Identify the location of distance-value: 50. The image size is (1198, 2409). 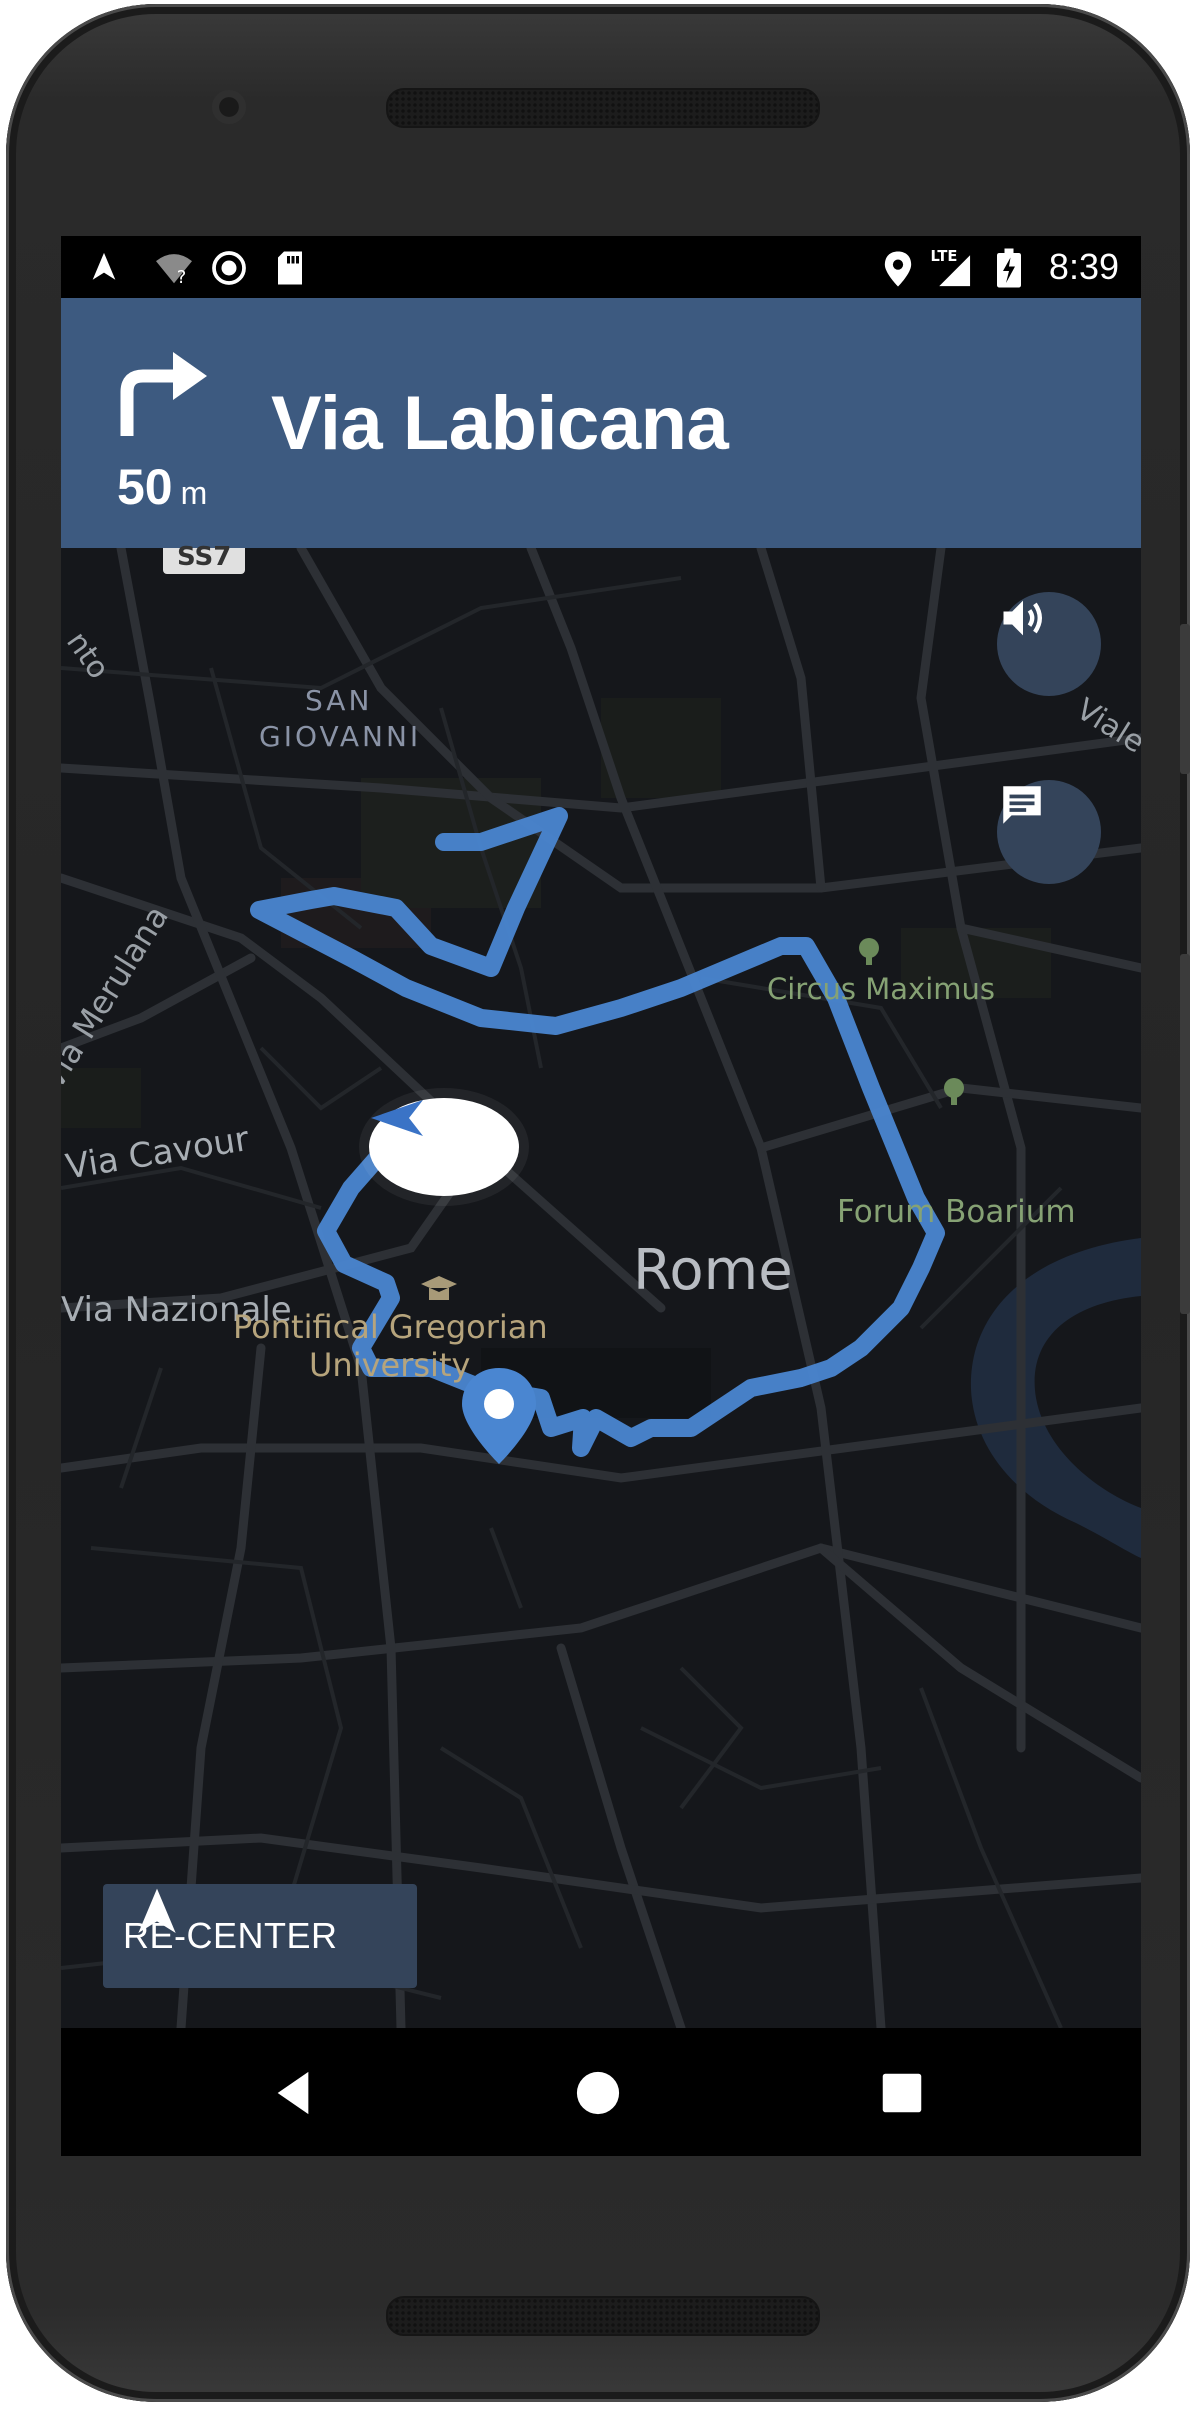
(145, 487).